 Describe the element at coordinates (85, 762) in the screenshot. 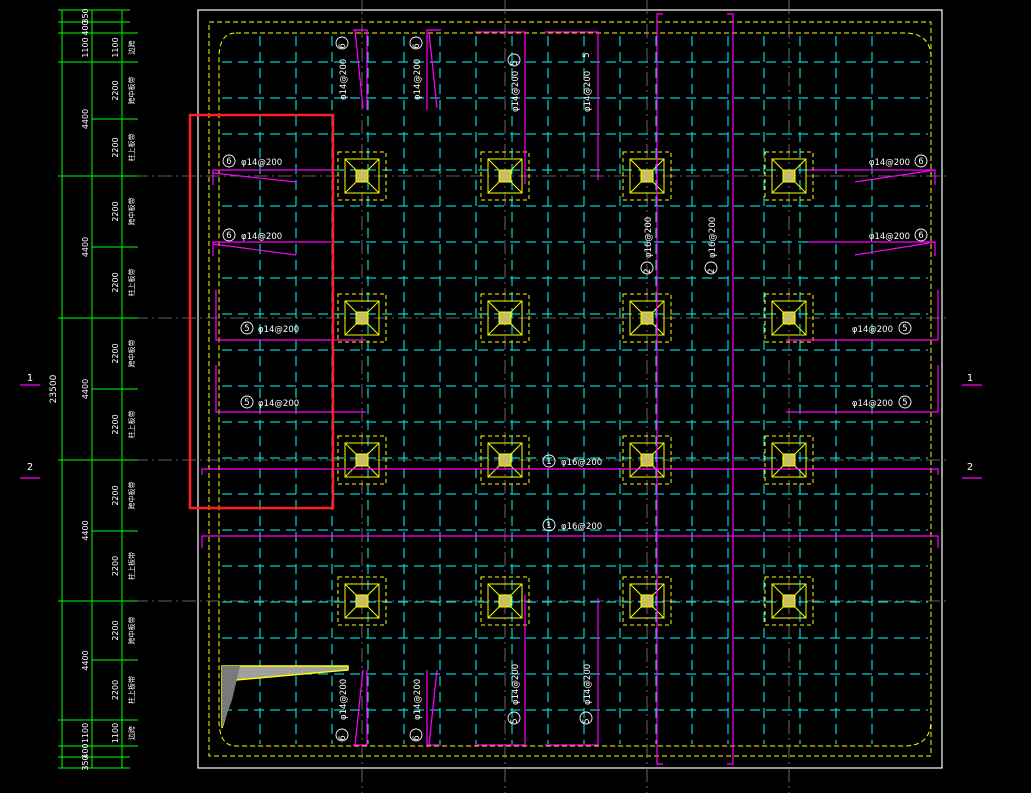

I see `dim-bottom-label: 350` at that location.